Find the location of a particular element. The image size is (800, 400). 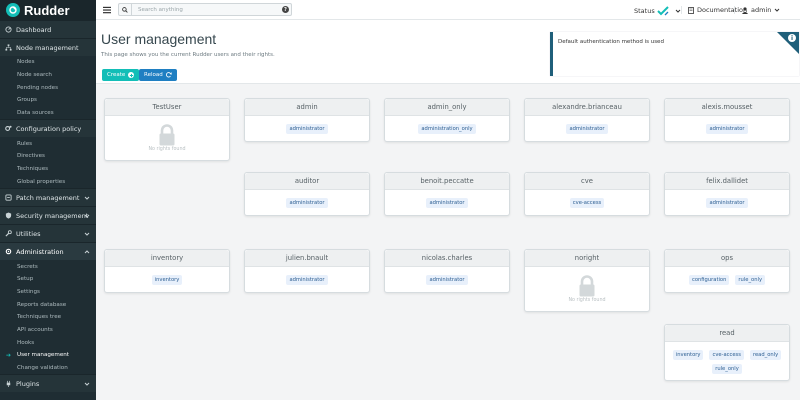

sidebar-item-label: Global properties is located at coordinates (41, 181).